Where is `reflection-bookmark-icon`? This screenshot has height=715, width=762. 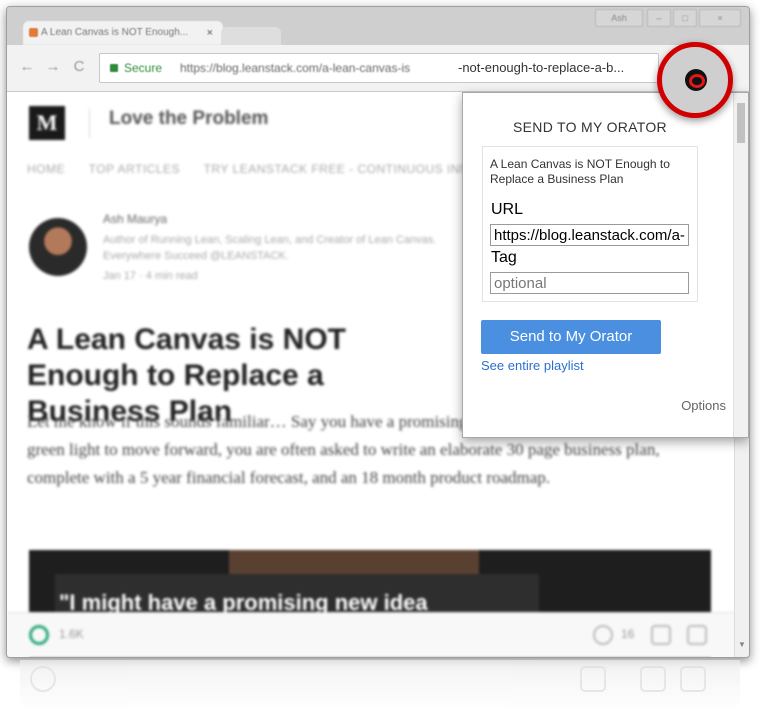 reflection-bookmark-icon is located at coordinates (693, 679).